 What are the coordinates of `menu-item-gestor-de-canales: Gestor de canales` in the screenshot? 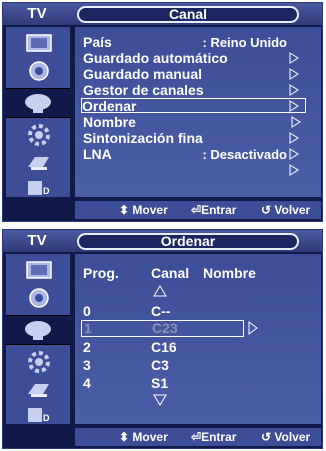 It's located at (193, 97).